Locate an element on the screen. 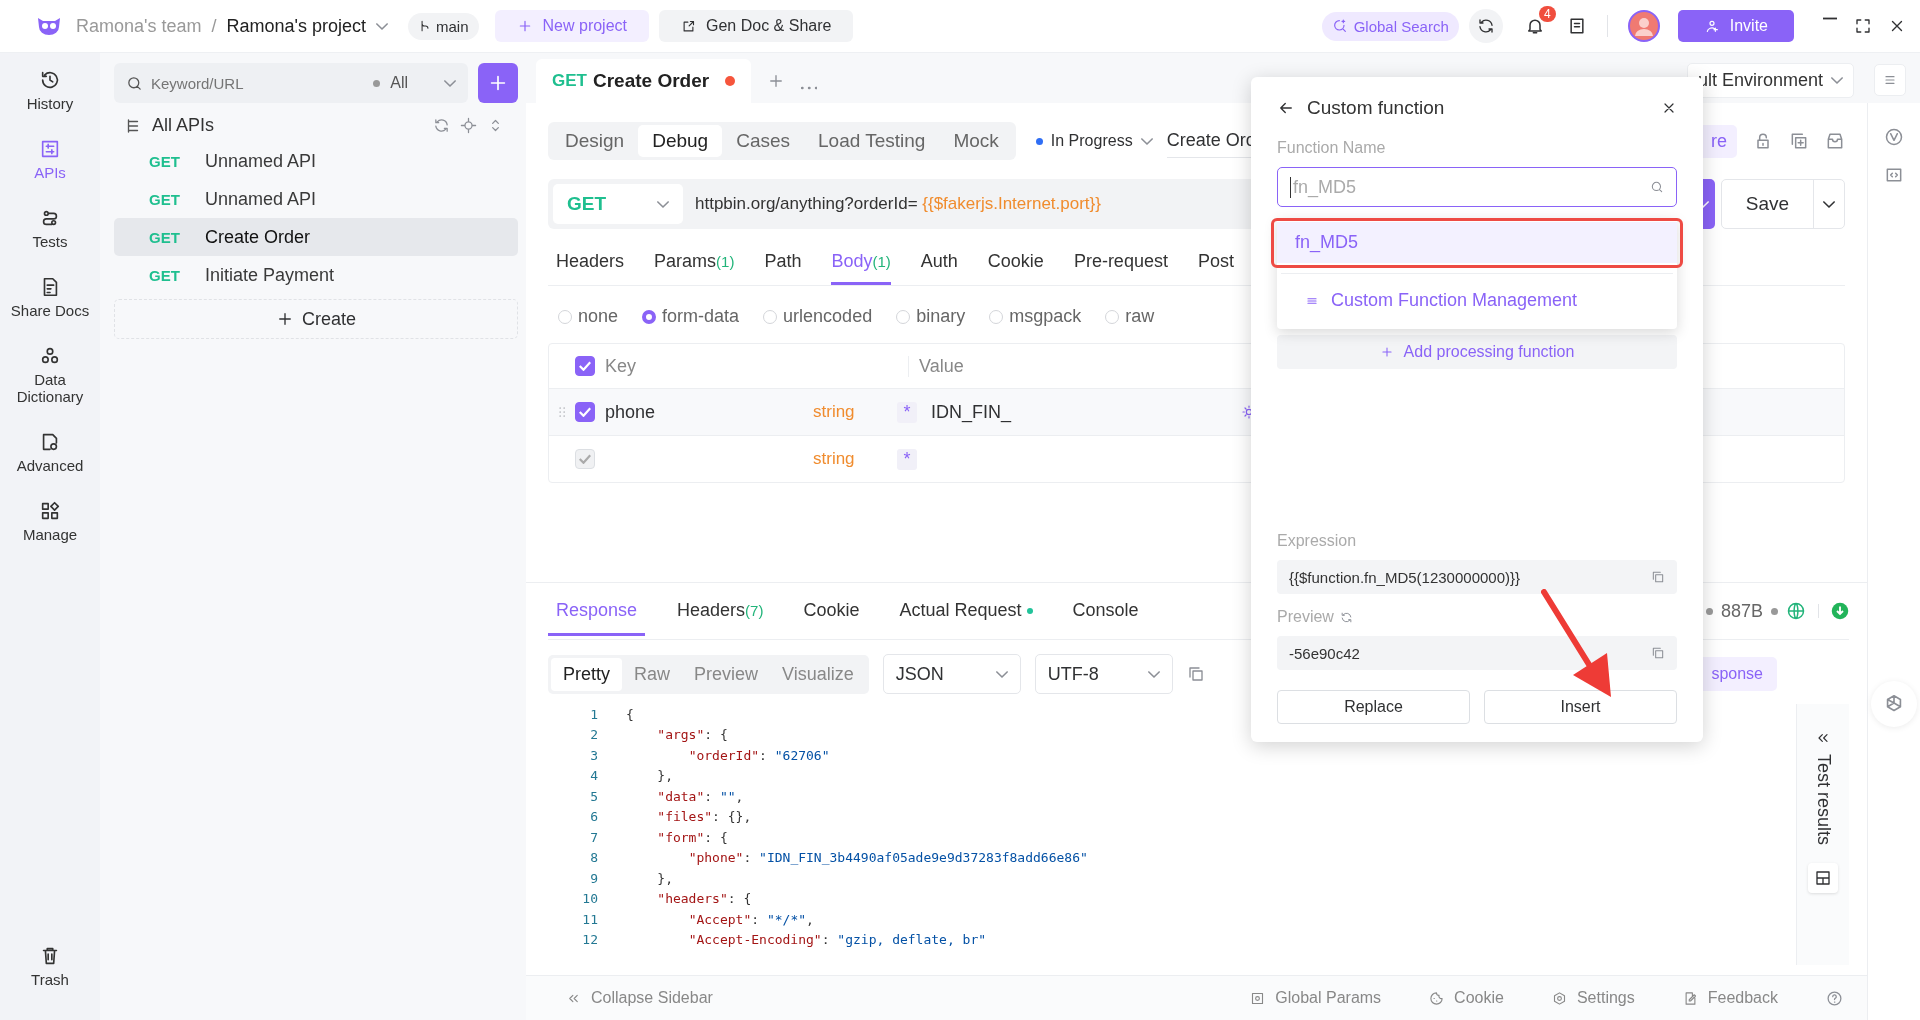 The image size is (1920, 1020). format-select: JSON is located at coordinates (951, 674).